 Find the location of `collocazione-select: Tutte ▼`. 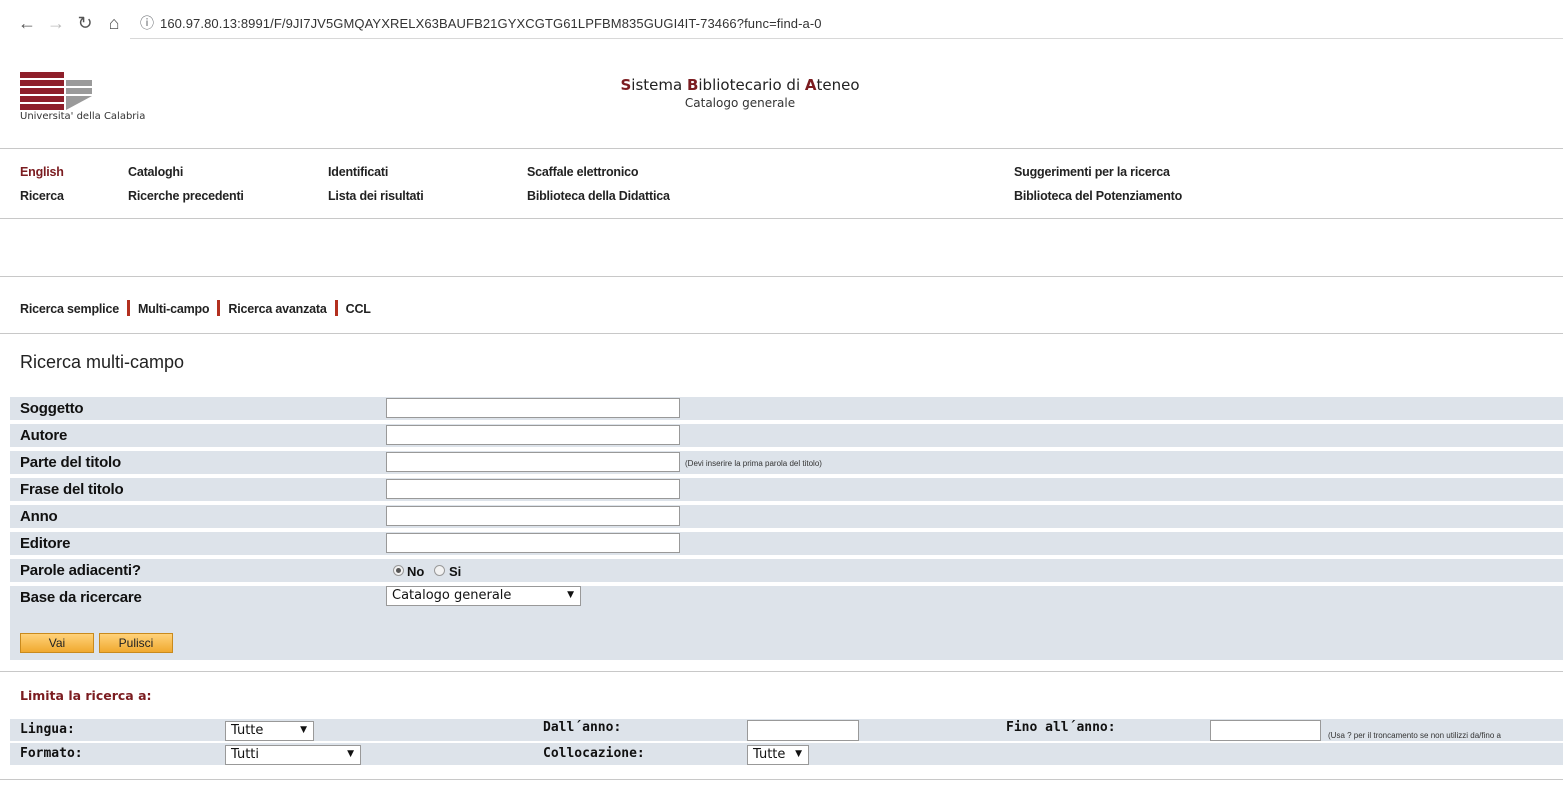

collocazione-select: Tutte ▼ is located at coordinates (778, 755).